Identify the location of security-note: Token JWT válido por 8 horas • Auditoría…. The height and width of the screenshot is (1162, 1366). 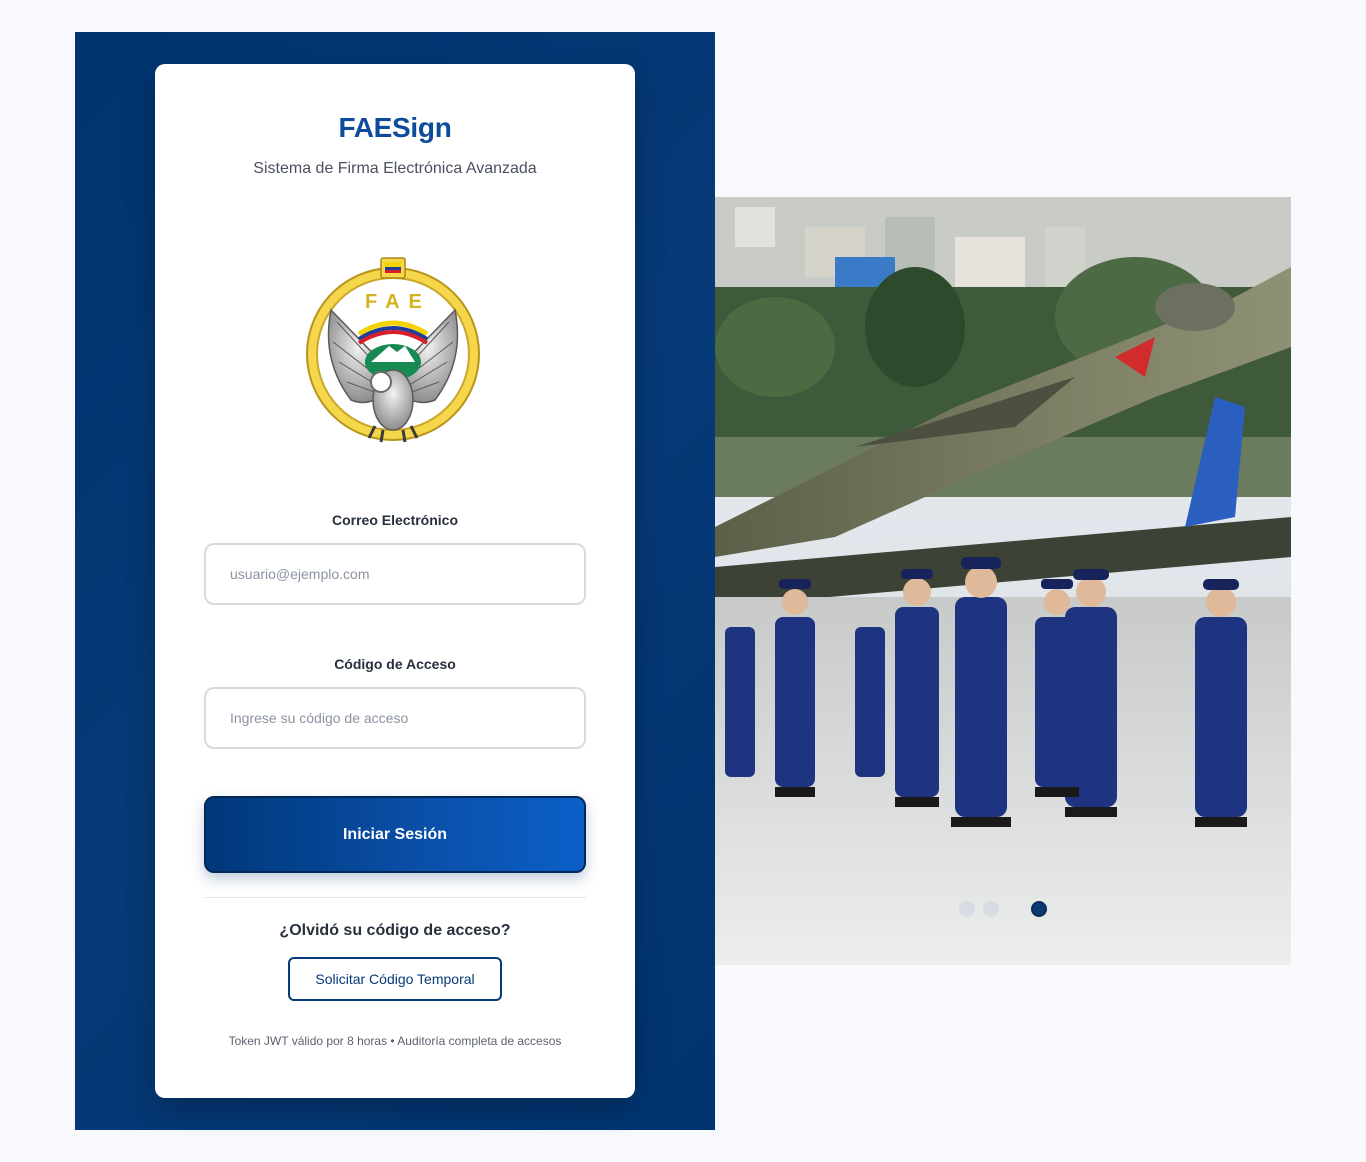
(395, 1041).